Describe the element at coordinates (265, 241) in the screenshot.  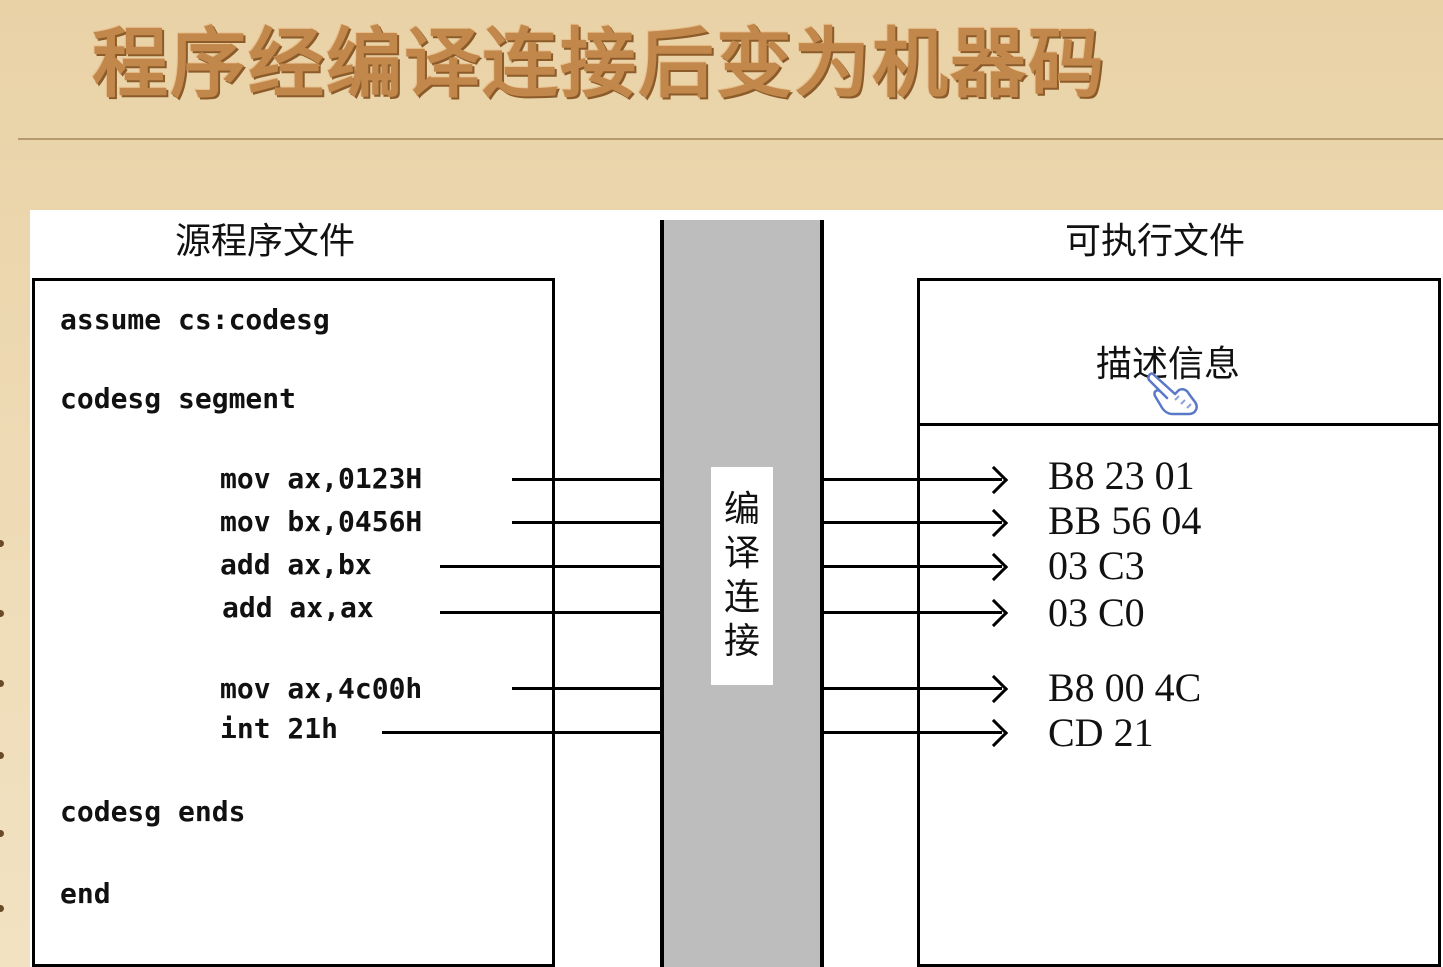
I see `source-file-heading: 源程序文件` at that location.